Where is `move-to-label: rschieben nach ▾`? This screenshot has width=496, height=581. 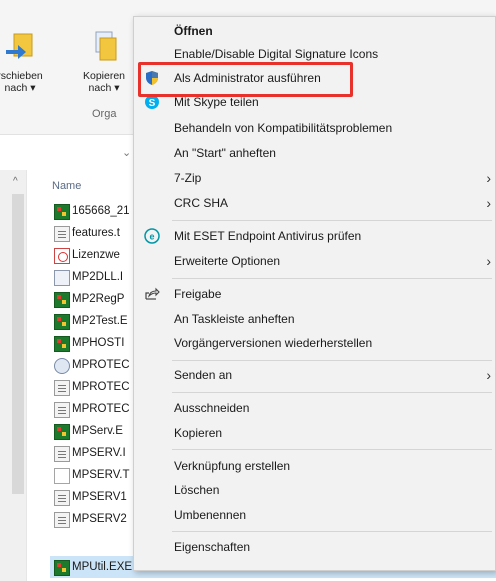 move-to-label: rschieben nach ▾ is located at coordinates (21, 82).